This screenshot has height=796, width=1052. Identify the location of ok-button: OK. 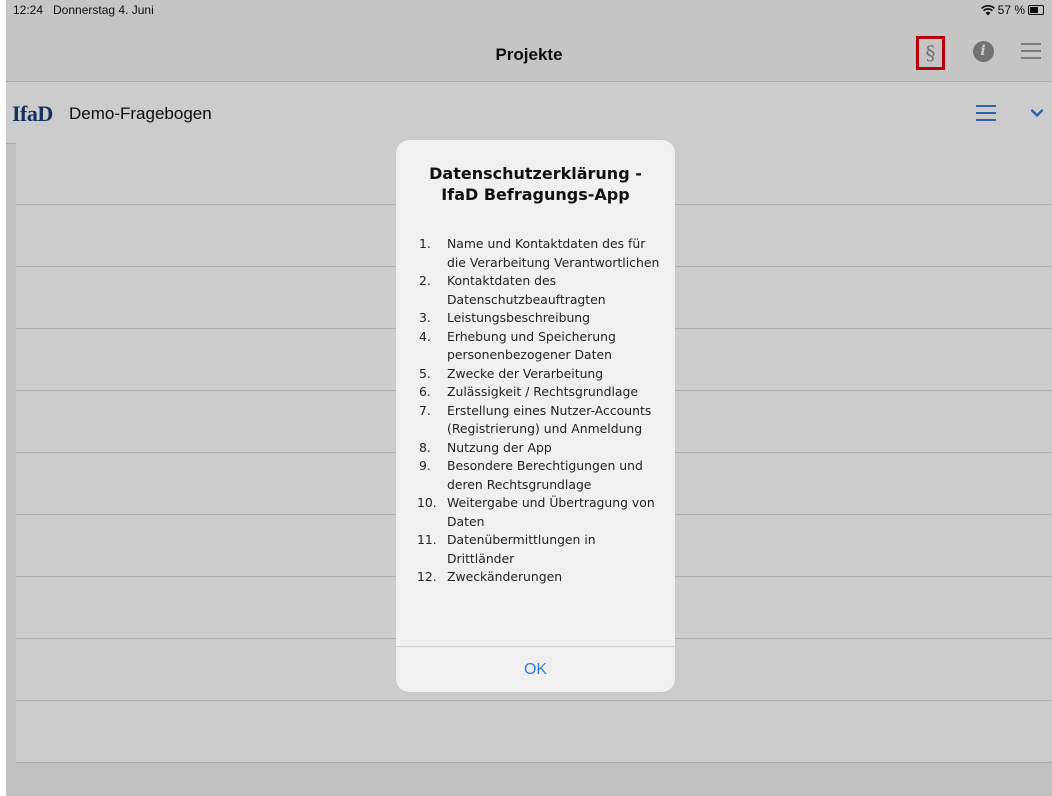
(535, 669).